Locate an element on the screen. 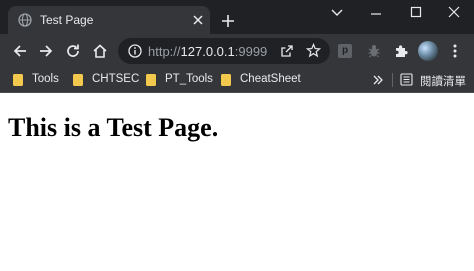  url-port: :9999 is located at coordinates (251, 51).